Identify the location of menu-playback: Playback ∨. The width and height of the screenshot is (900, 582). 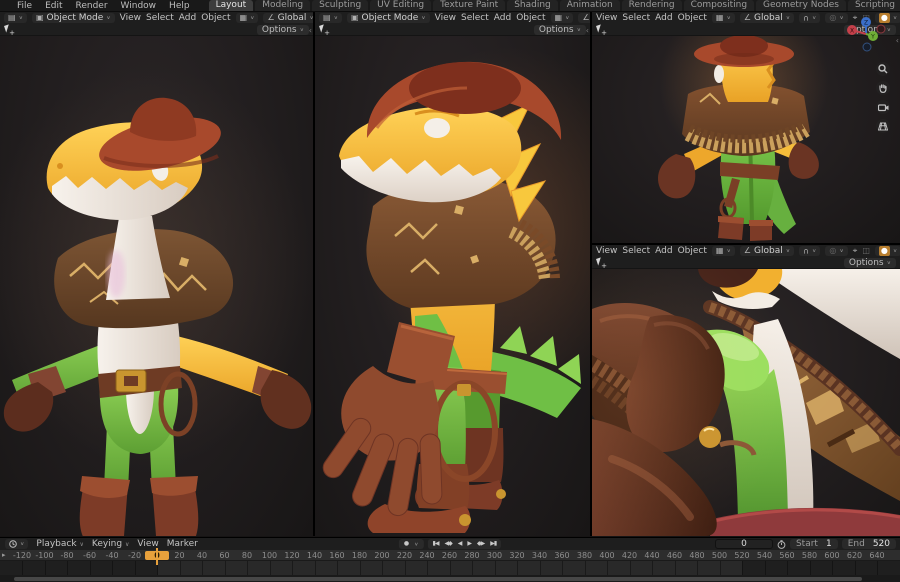
(59, 544).